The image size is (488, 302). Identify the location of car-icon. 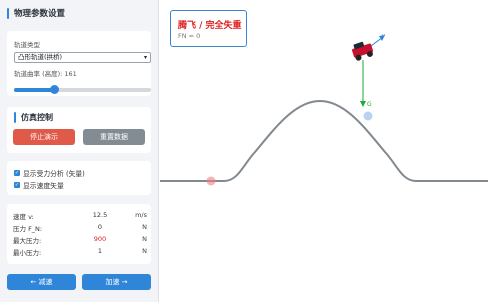
(363, 51).